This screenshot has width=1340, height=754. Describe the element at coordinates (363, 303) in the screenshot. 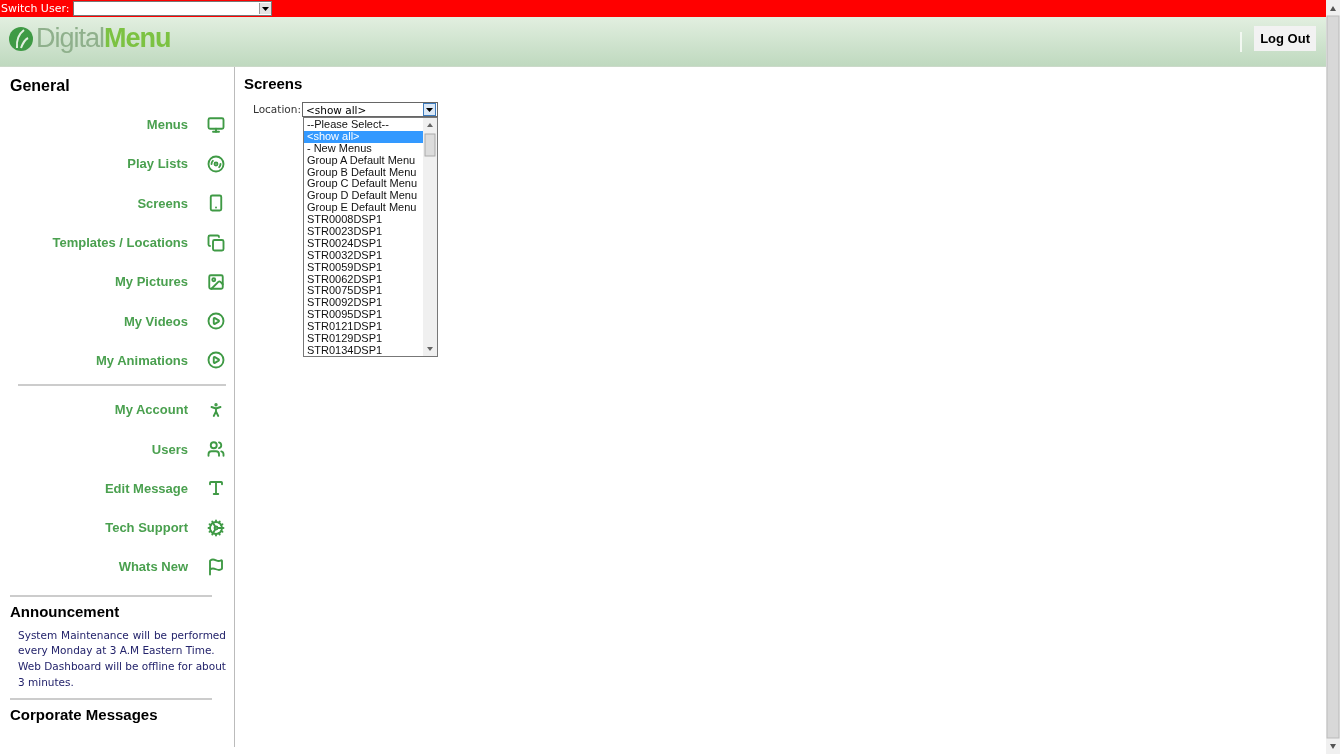

I see `dropdown-option: STR0092DSP1` at that location.